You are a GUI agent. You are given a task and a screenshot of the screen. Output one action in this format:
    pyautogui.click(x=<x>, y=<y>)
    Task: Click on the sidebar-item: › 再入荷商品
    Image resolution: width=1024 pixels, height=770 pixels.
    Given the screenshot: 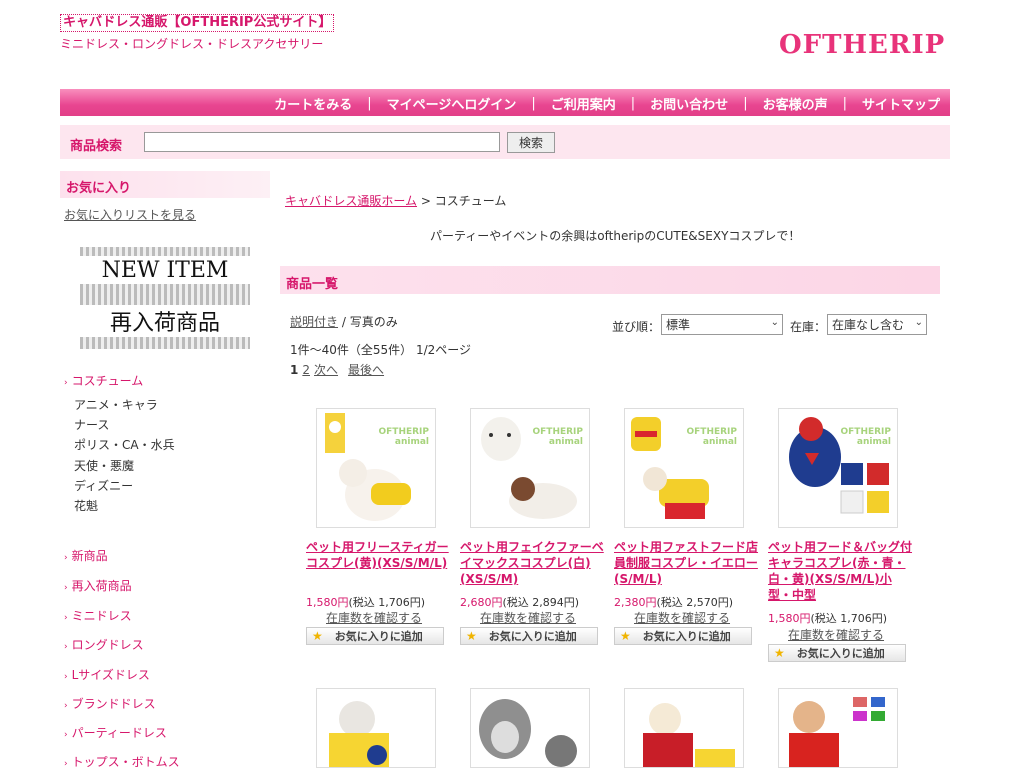 What is the action you would take?
    pyautogui.click(x=98, y=585)
    